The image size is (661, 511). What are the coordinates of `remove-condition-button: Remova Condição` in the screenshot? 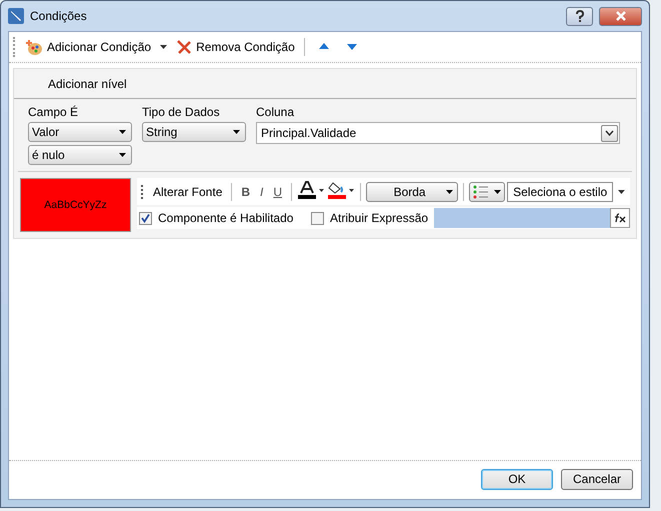 It's located at (235, 47).